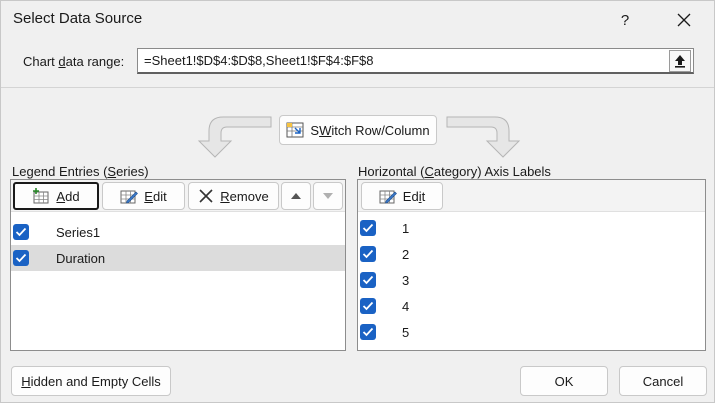 The width and height of the screenshot is (715, 403). I want to click on help-button: ?, so click(625, 20).